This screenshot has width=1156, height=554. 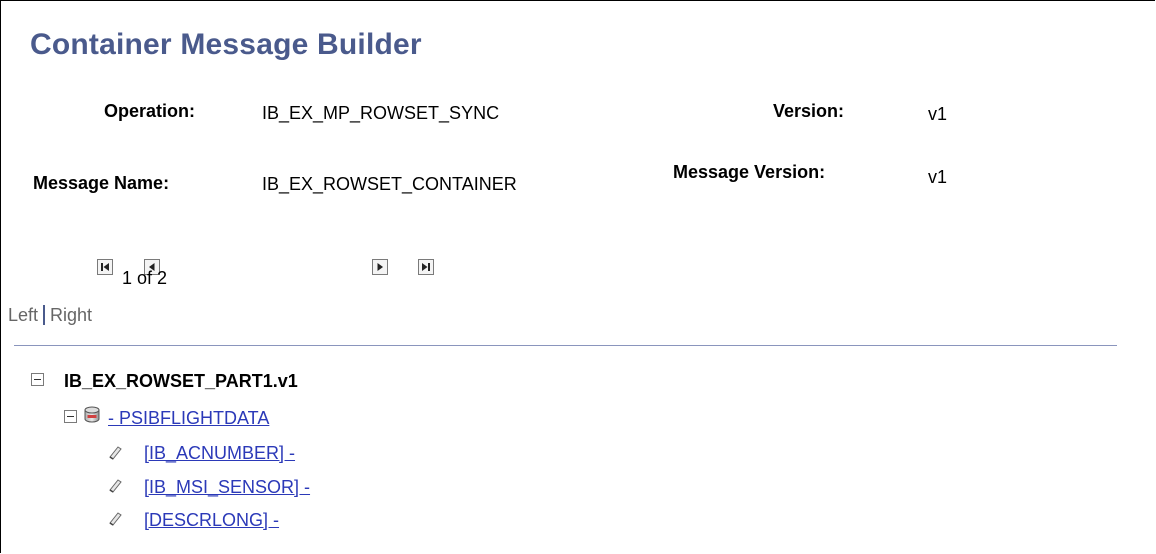 I want to click on first-page-button, so click(x=105, y=267).